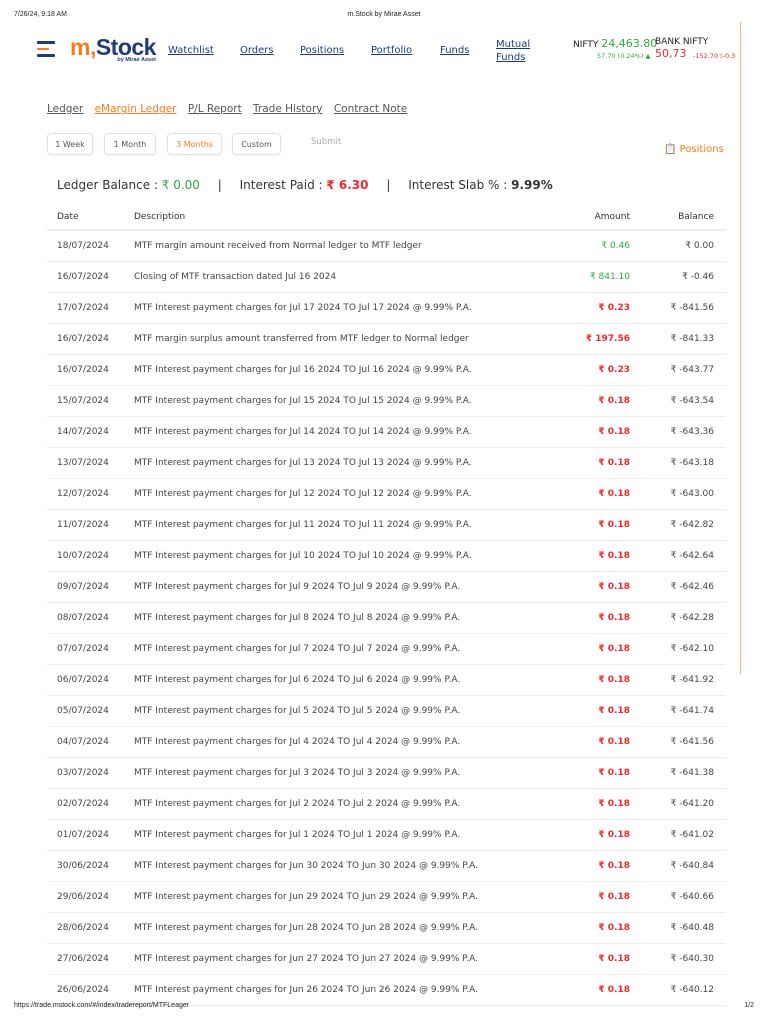 The image size is (768, 1024). I want to click on nav-watchlist: Watchlist, so click(191, 50).